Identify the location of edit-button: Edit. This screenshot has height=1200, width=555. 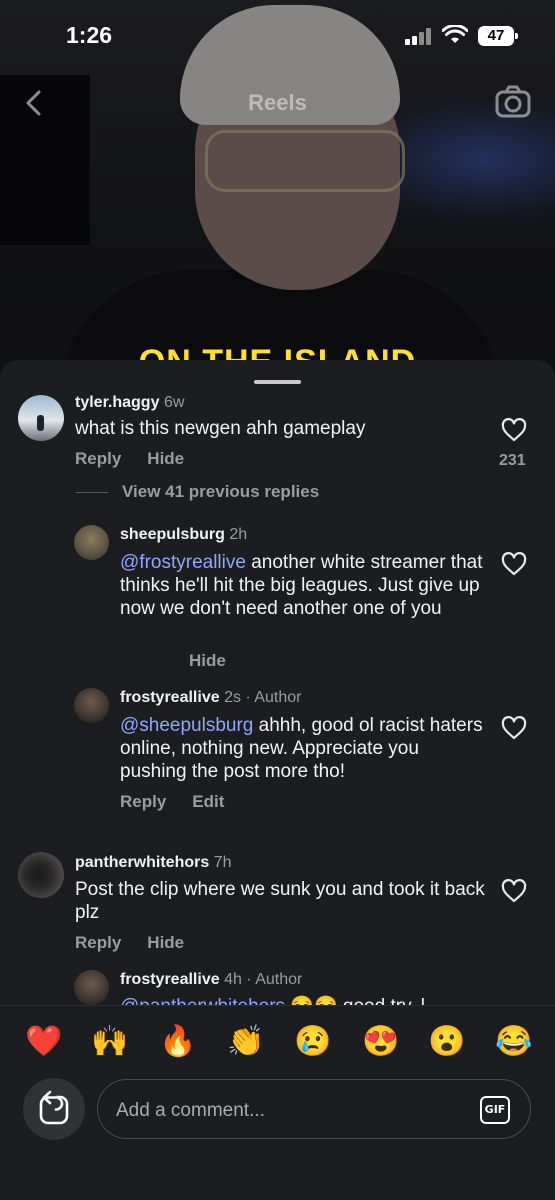
(208, 801).